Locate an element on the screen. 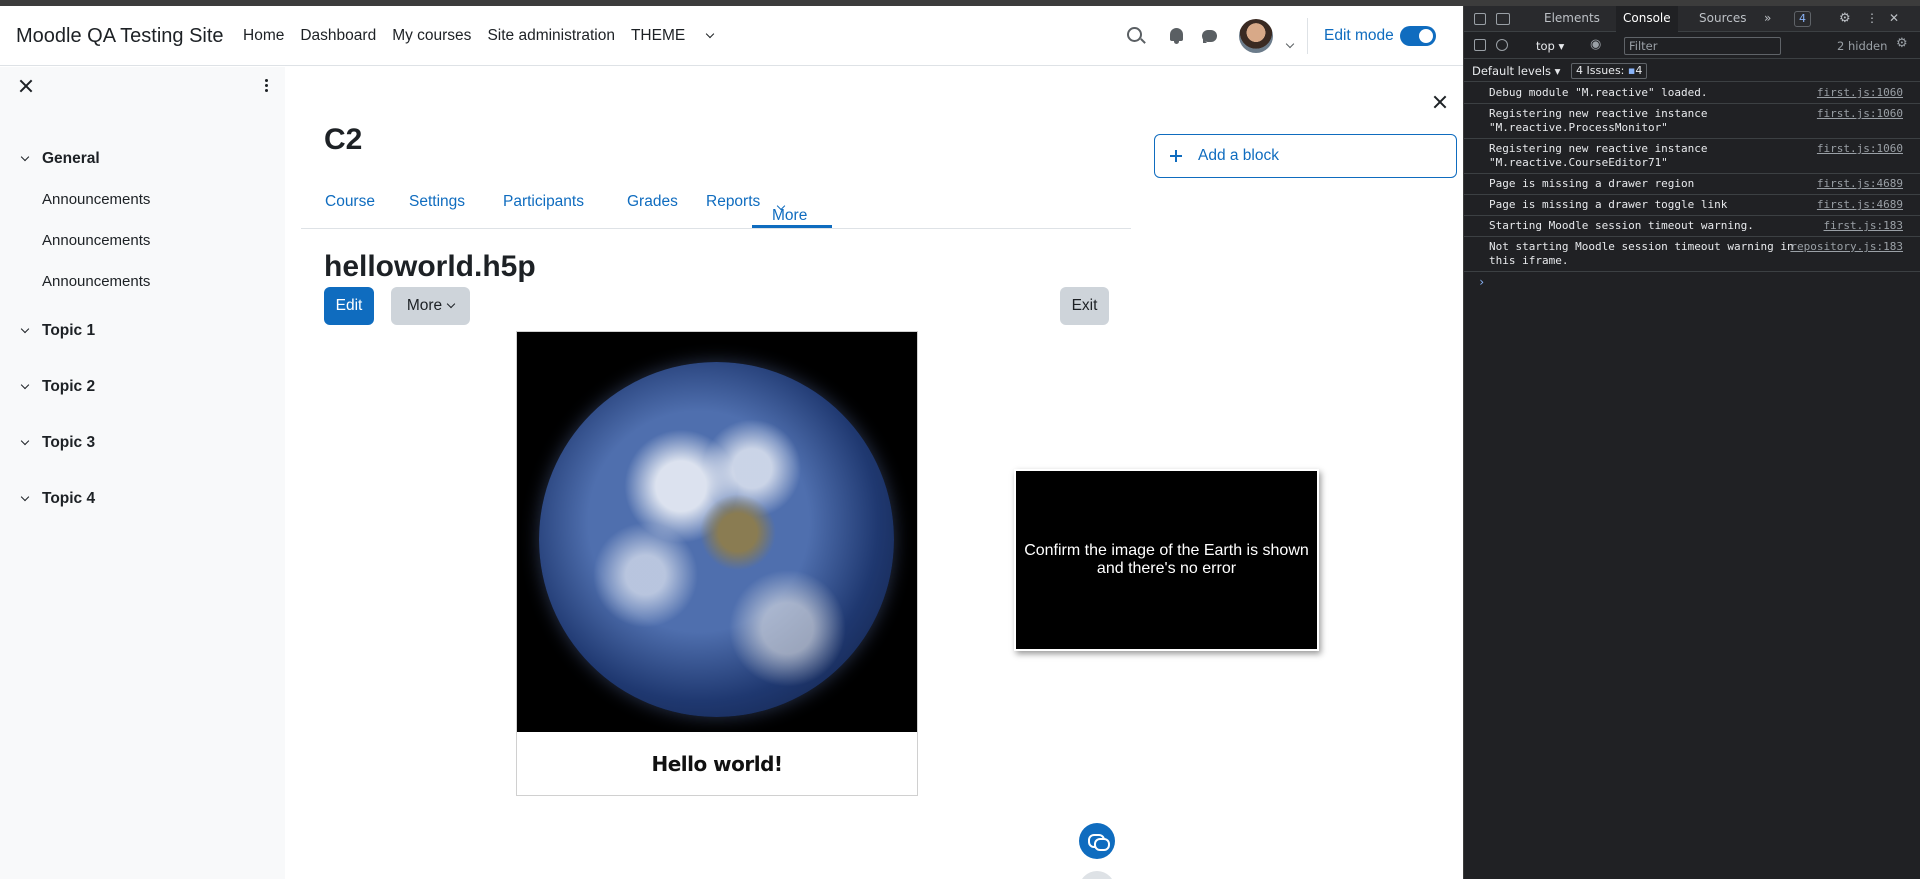 This screenshot has width=1920, height=879. tab-course: Course is located at coordinates (350, 202).